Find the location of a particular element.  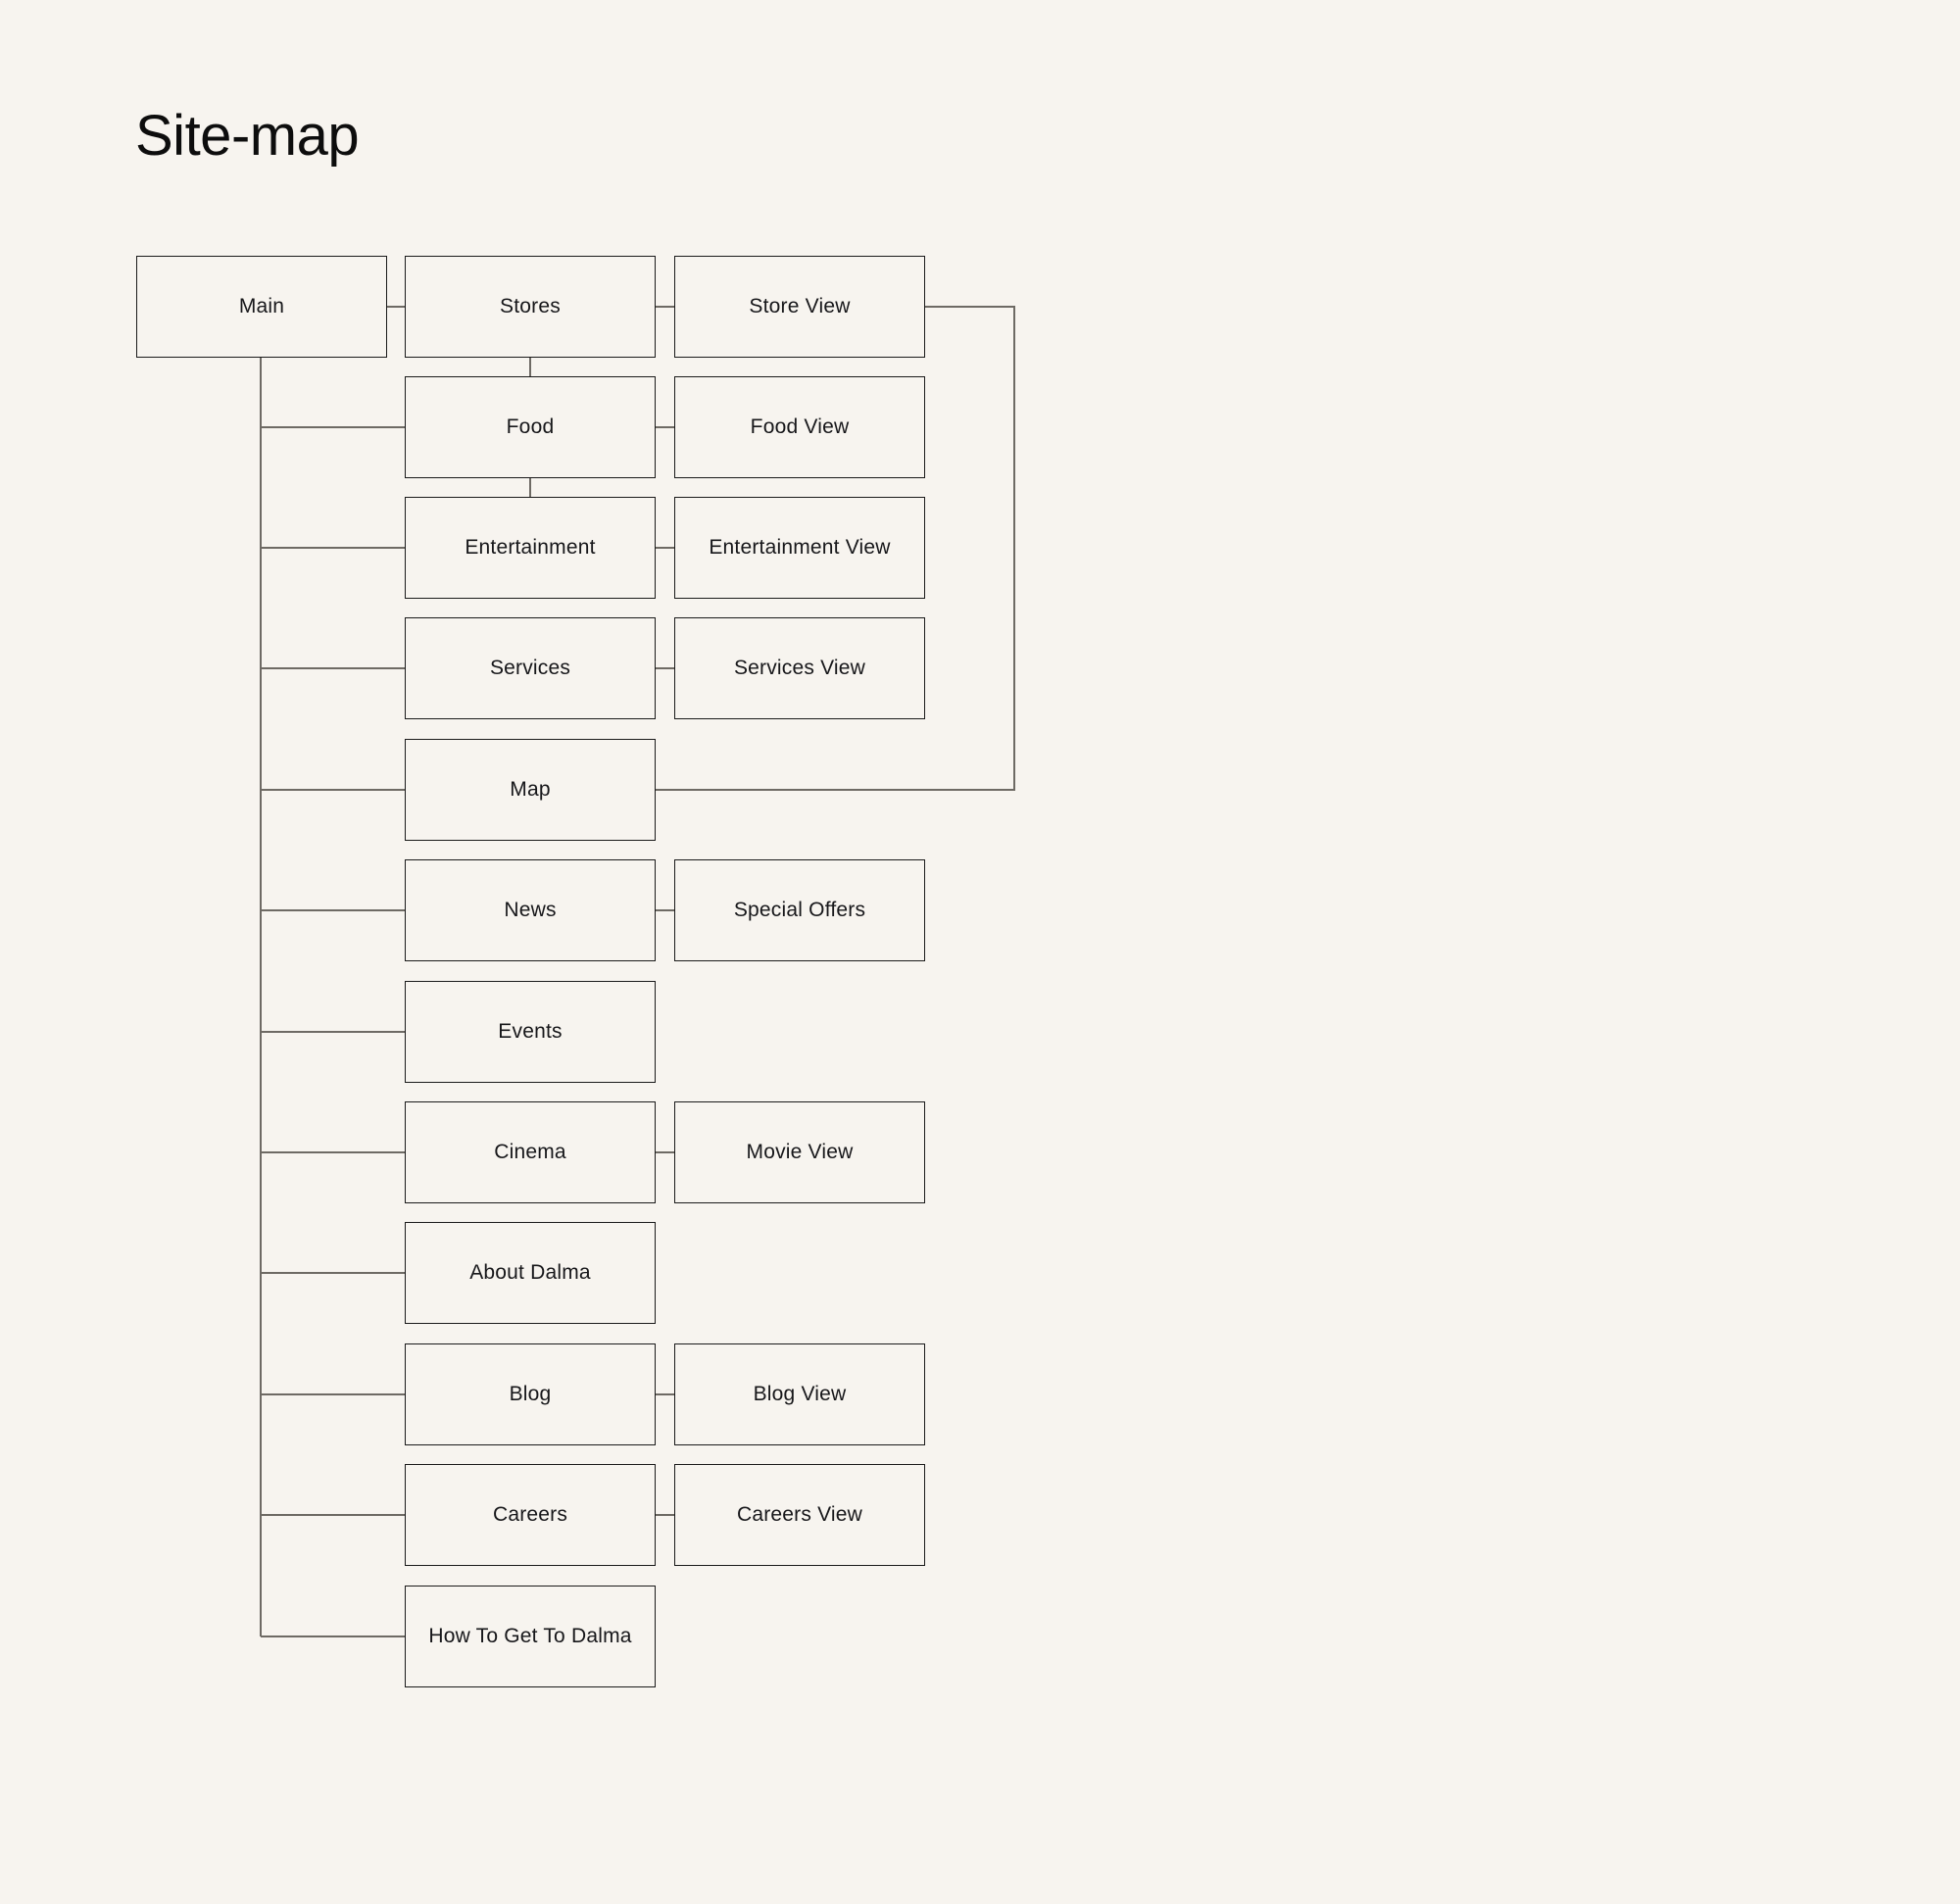

sitemap-node-entertainment-view: Entertainment View is located at coordinates (799, 548).